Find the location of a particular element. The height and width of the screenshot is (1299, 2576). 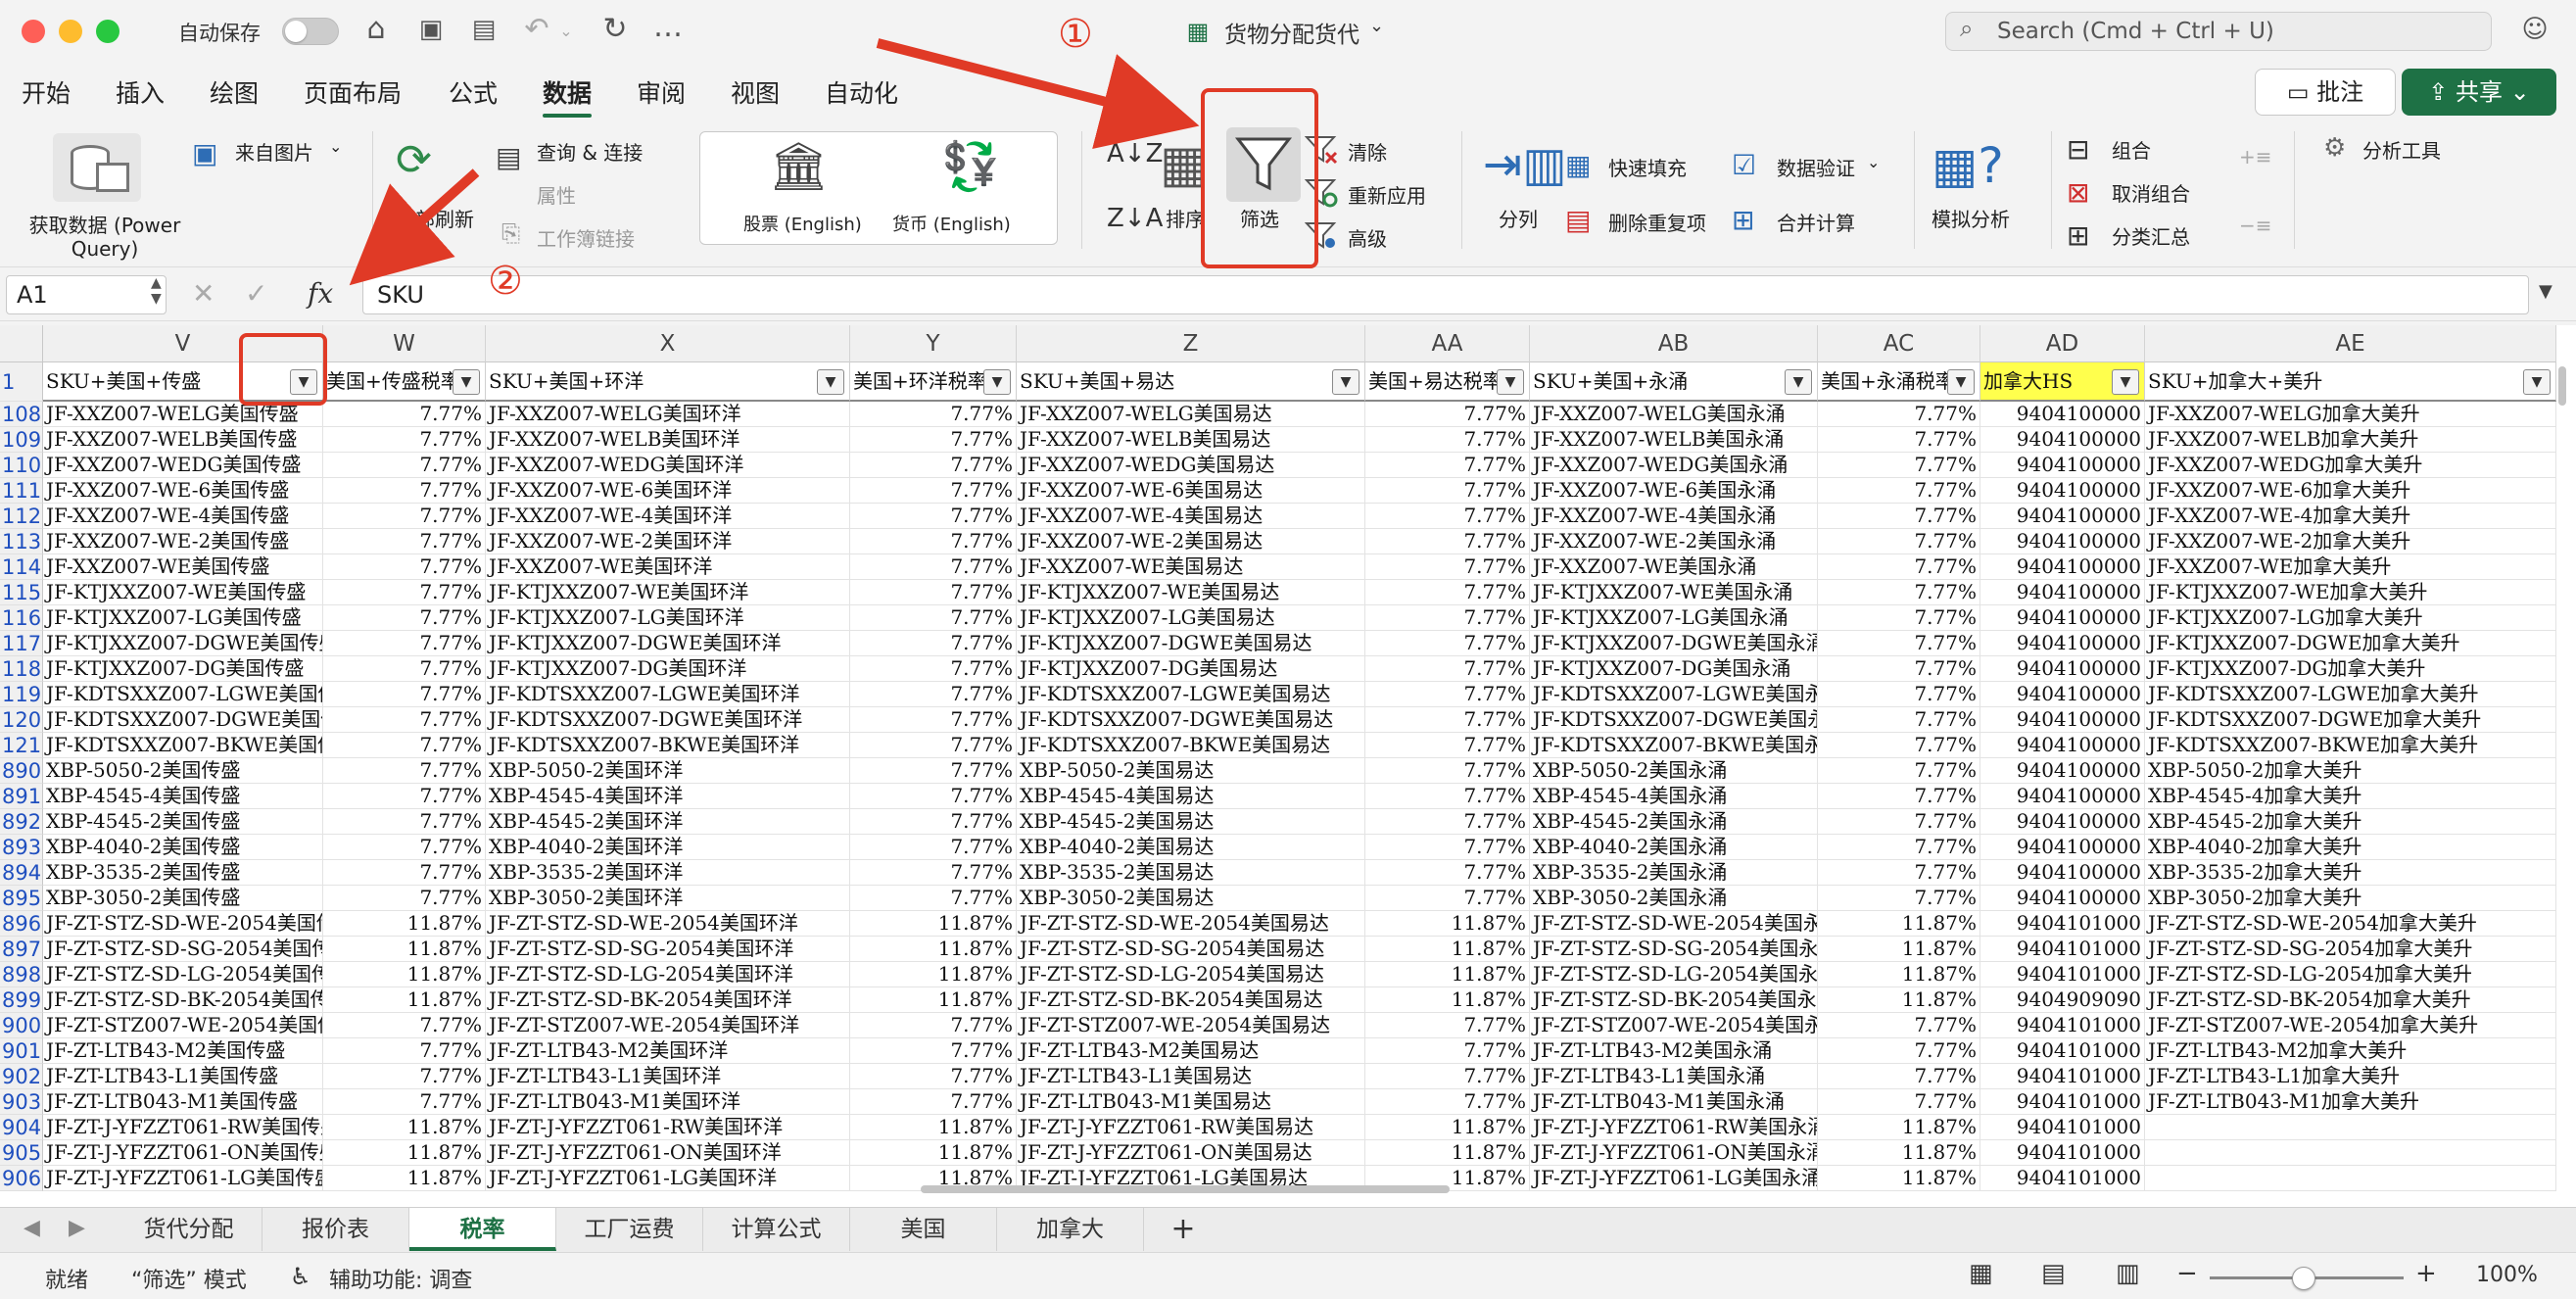

row-header: 120 is located at coordinates (21, 720).